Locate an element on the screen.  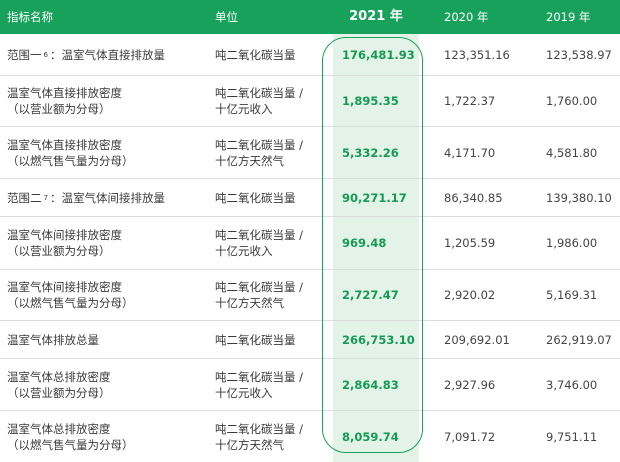
value-2019: 5,169.31 is located at coordinates (572, 295).